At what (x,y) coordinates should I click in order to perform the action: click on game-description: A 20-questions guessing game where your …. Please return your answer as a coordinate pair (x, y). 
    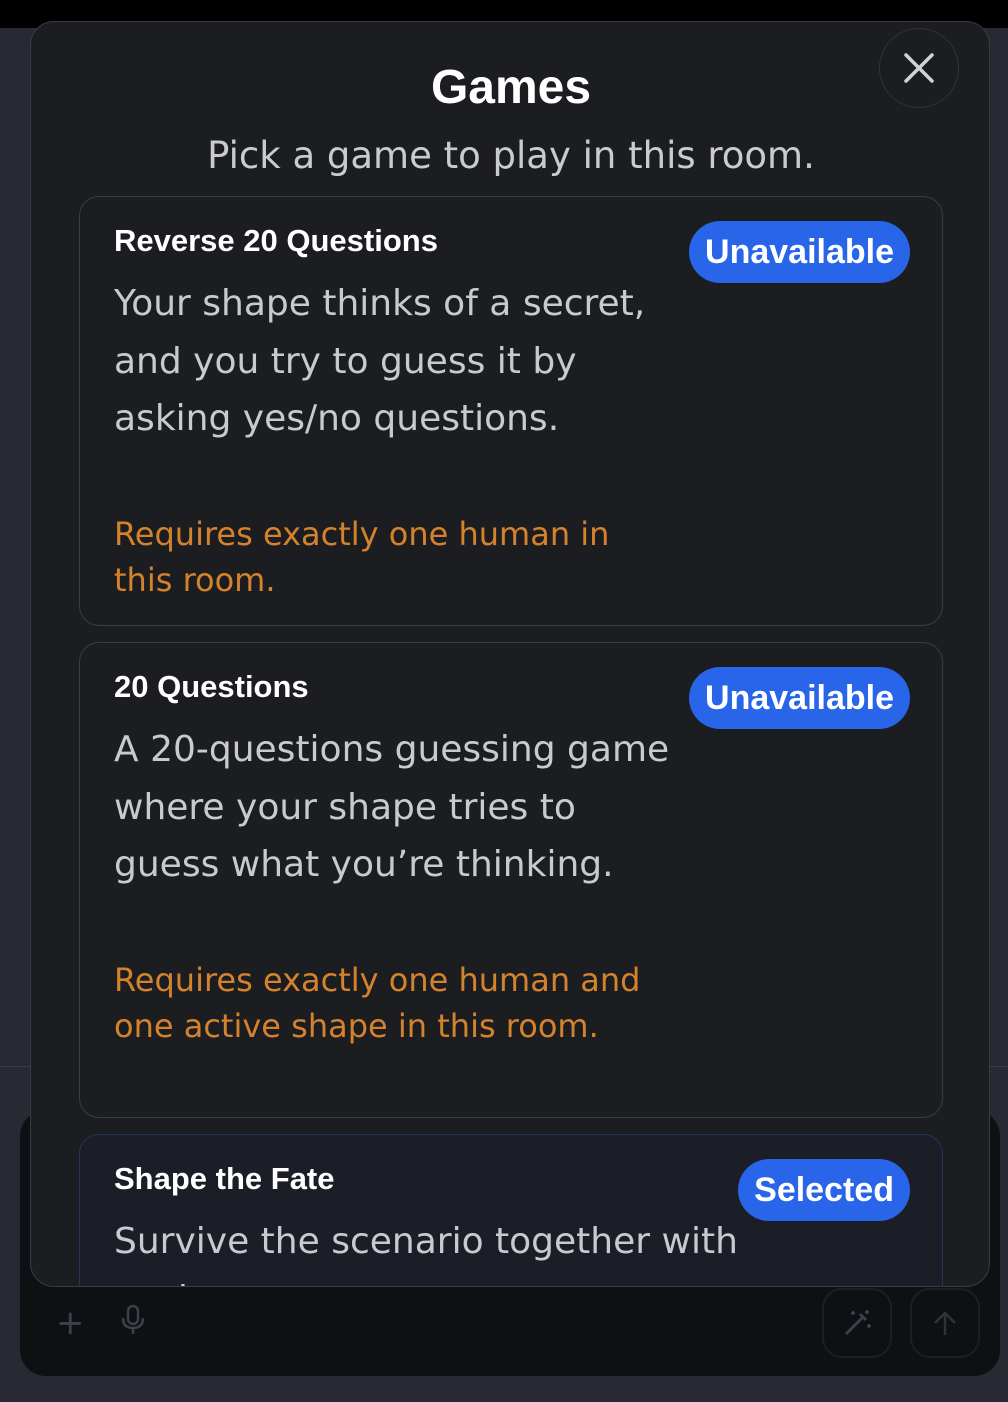
    Looking at the image, I should click on (392, 807).